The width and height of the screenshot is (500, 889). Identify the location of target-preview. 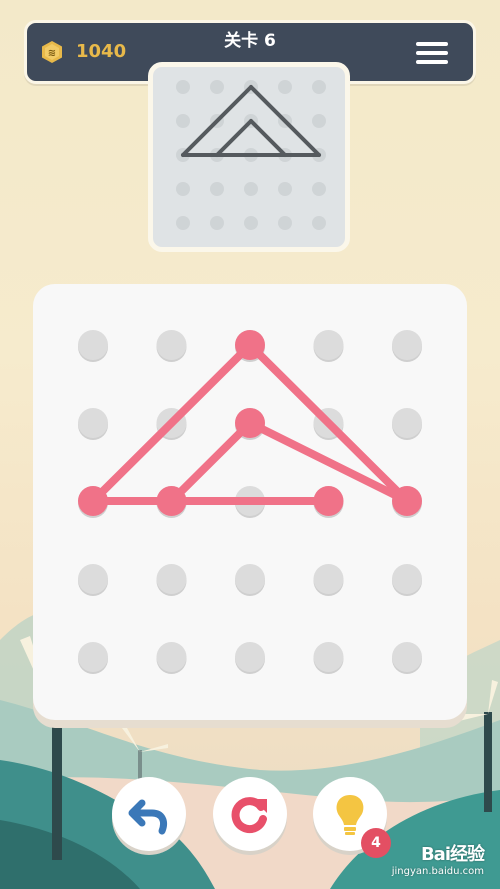
(249, 157).